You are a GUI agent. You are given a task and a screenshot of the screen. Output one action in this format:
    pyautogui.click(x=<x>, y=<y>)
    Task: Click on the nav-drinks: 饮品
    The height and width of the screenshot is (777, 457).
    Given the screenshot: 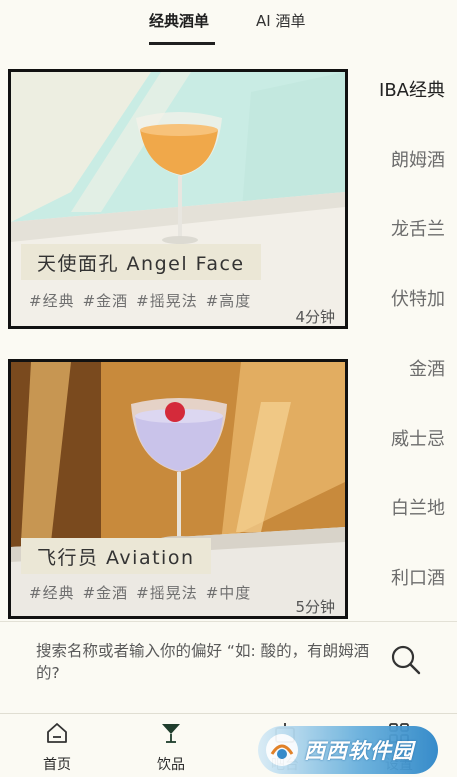 What is the action you would take?
    pyautogui.click(x=171, y=747)
    